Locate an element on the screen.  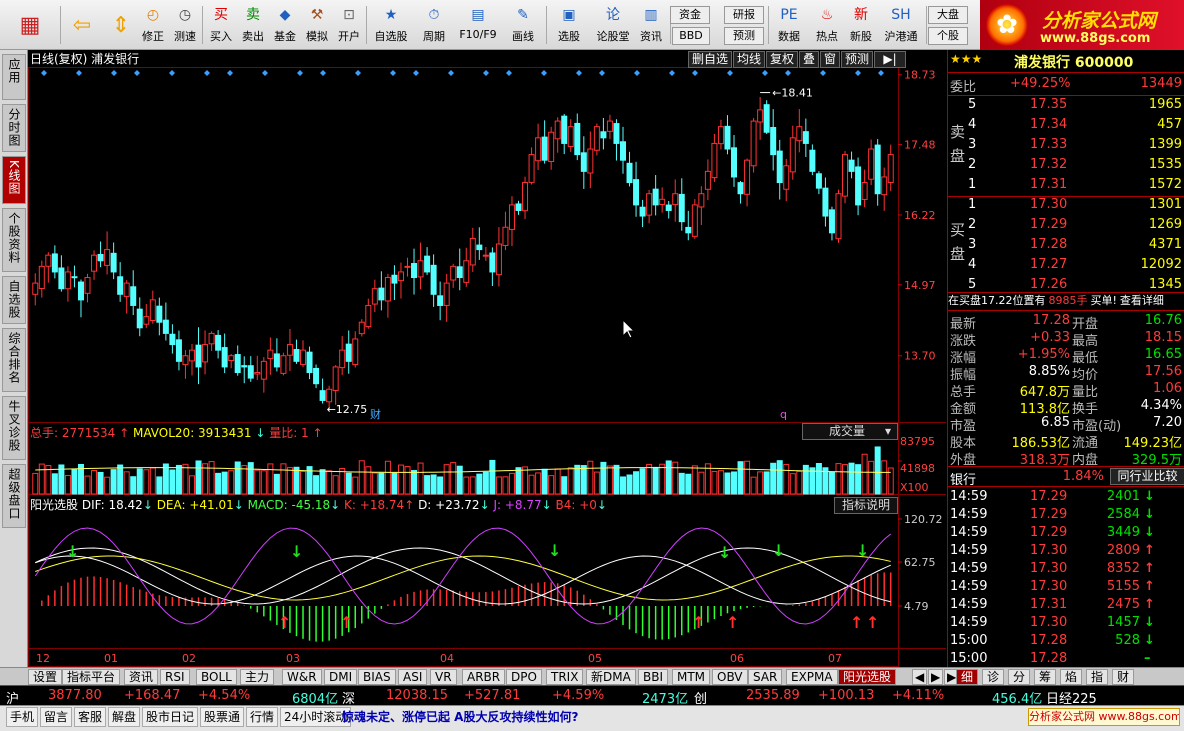
volume-dropdown: 成交量 ▾ is located at coordinates (850, 431).